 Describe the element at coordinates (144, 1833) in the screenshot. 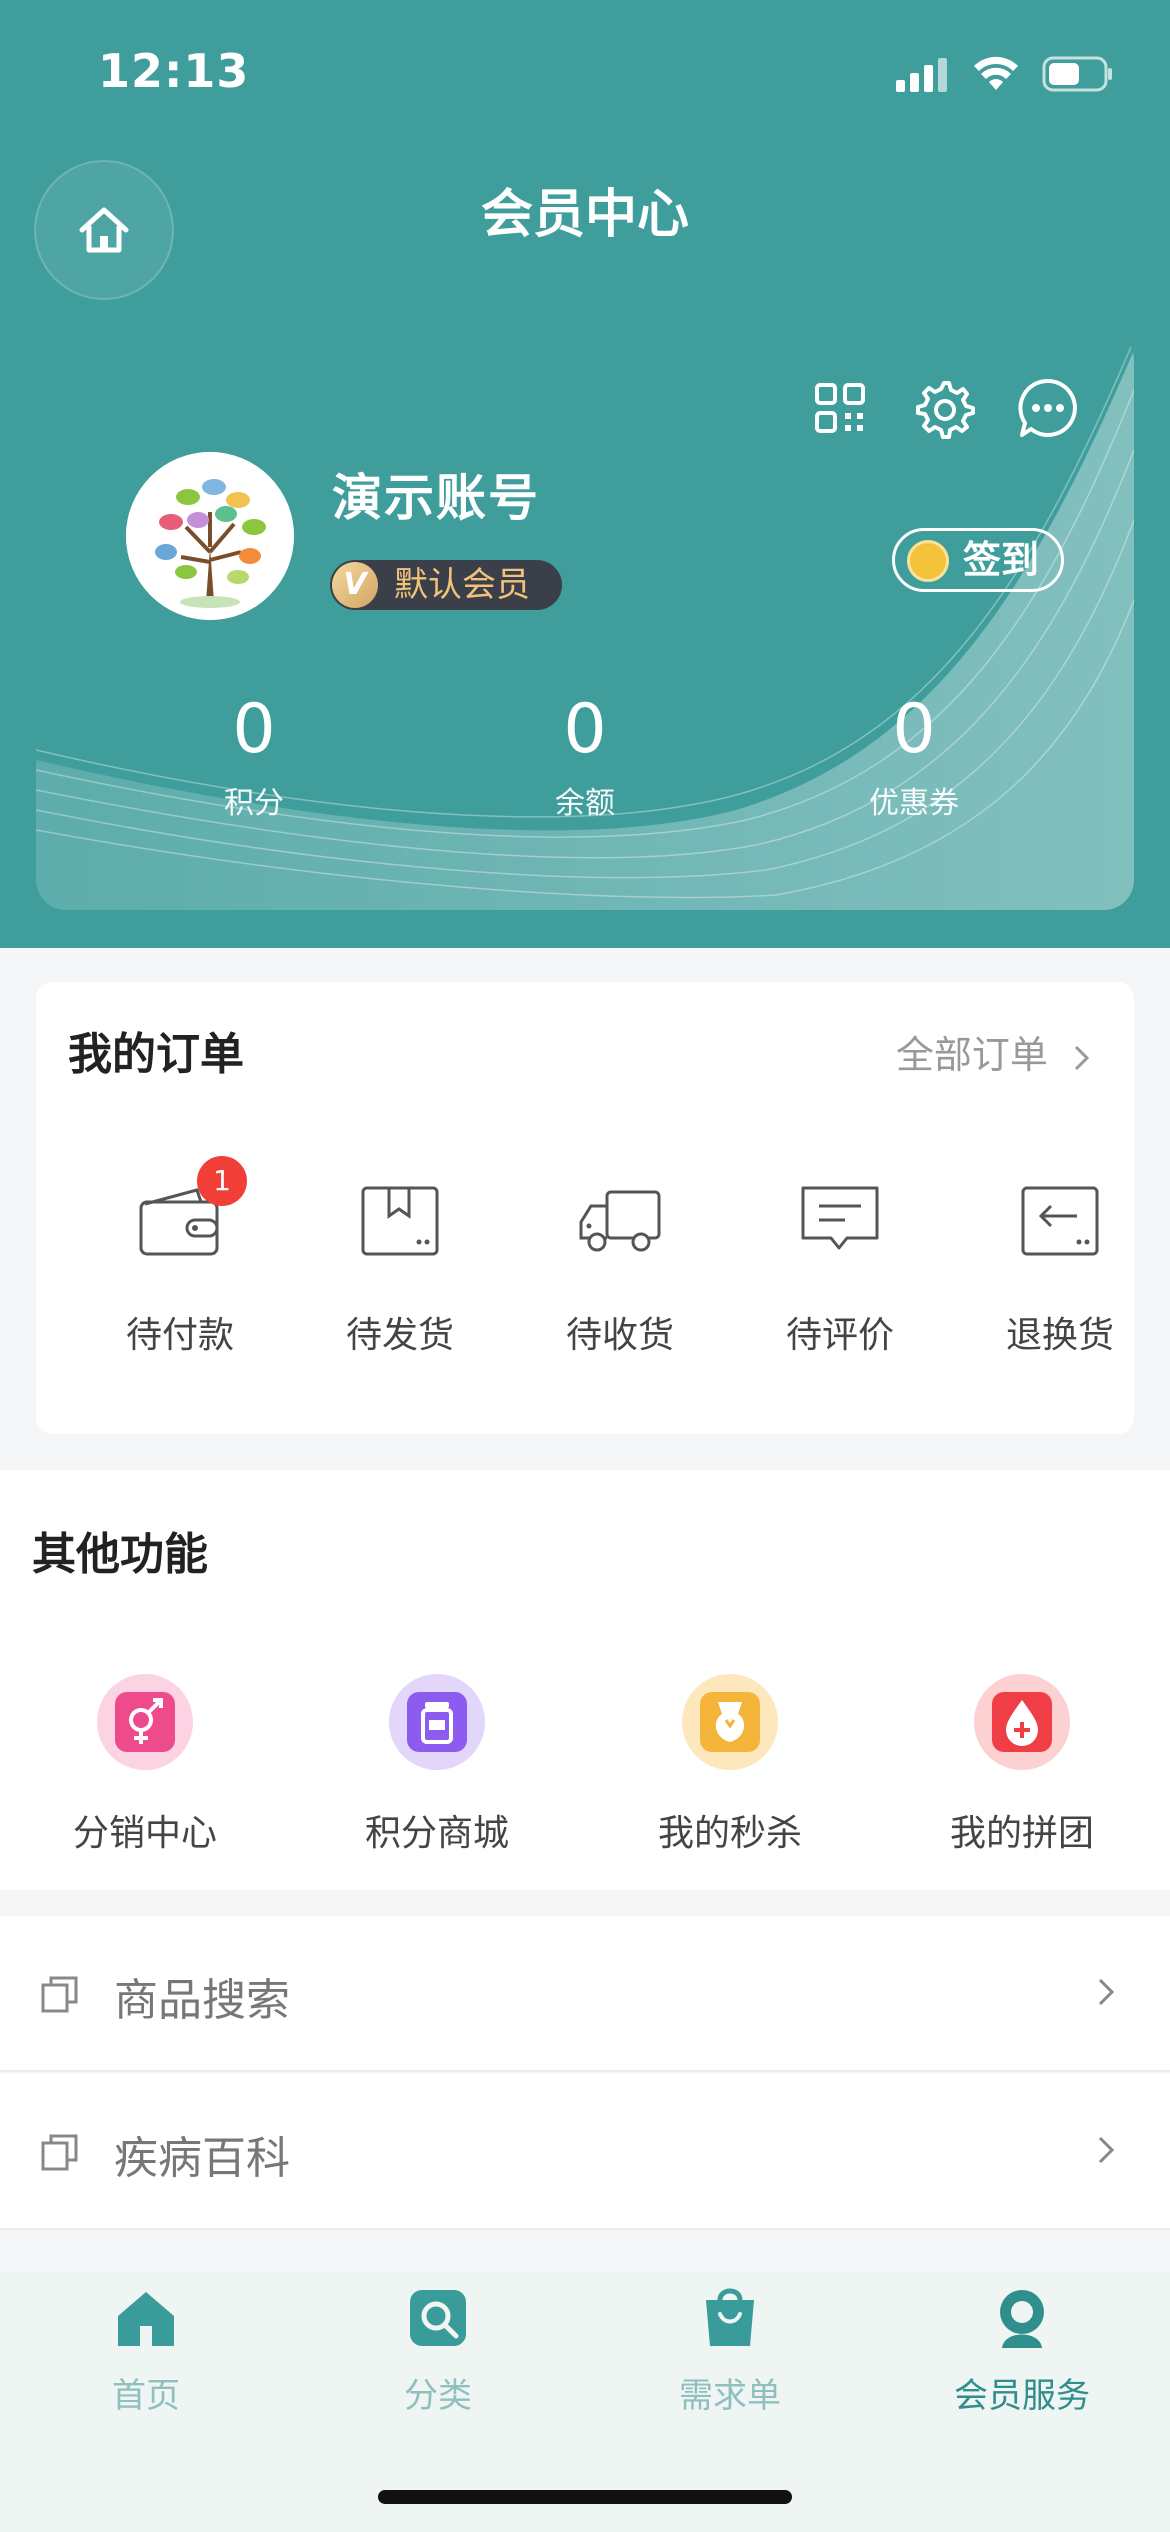

I see `func-distribution-center-label: 分销中心` at that location.